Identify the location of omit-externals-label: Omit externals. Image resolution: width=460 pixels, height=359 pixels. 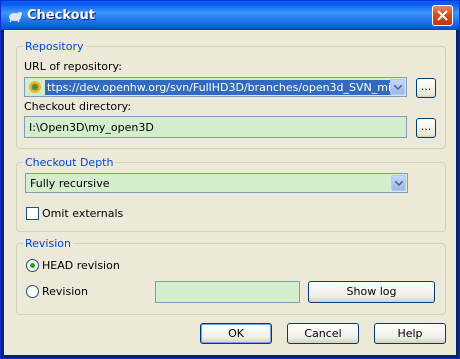
(83, 213).